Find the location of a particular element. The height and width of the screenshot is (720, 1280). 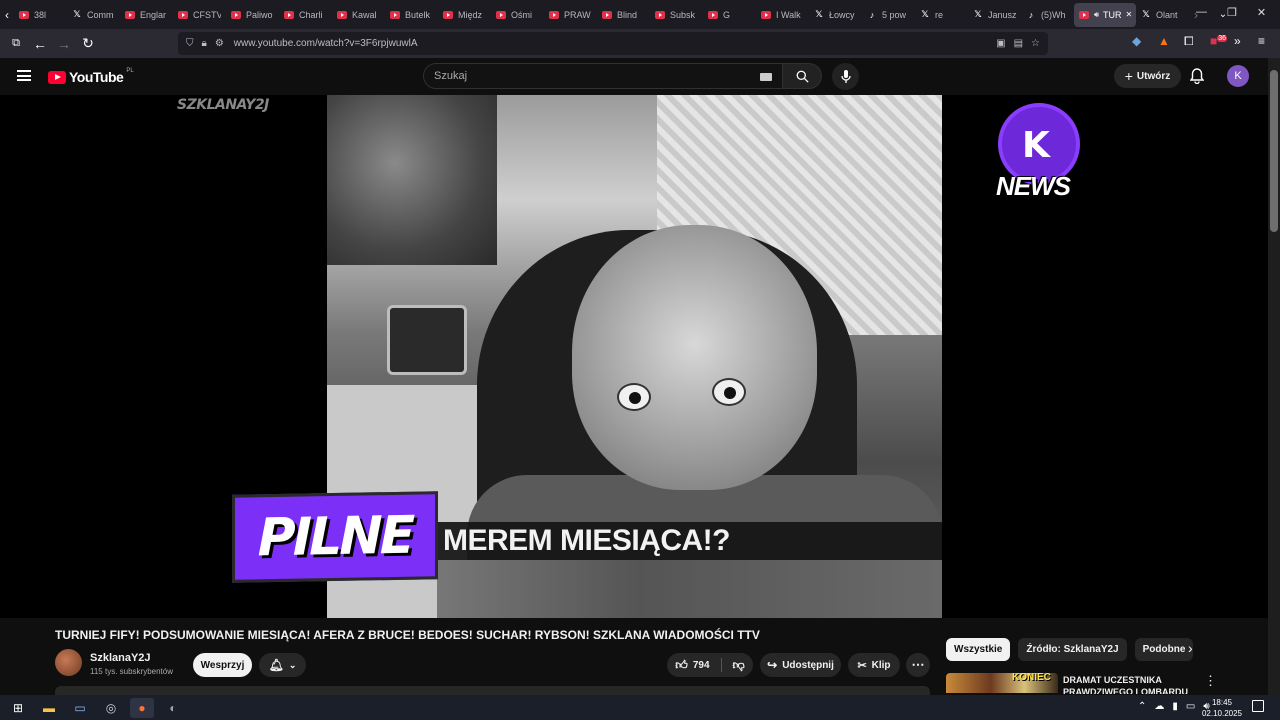

account-avatar: K is located at coordinates (1238, 76).